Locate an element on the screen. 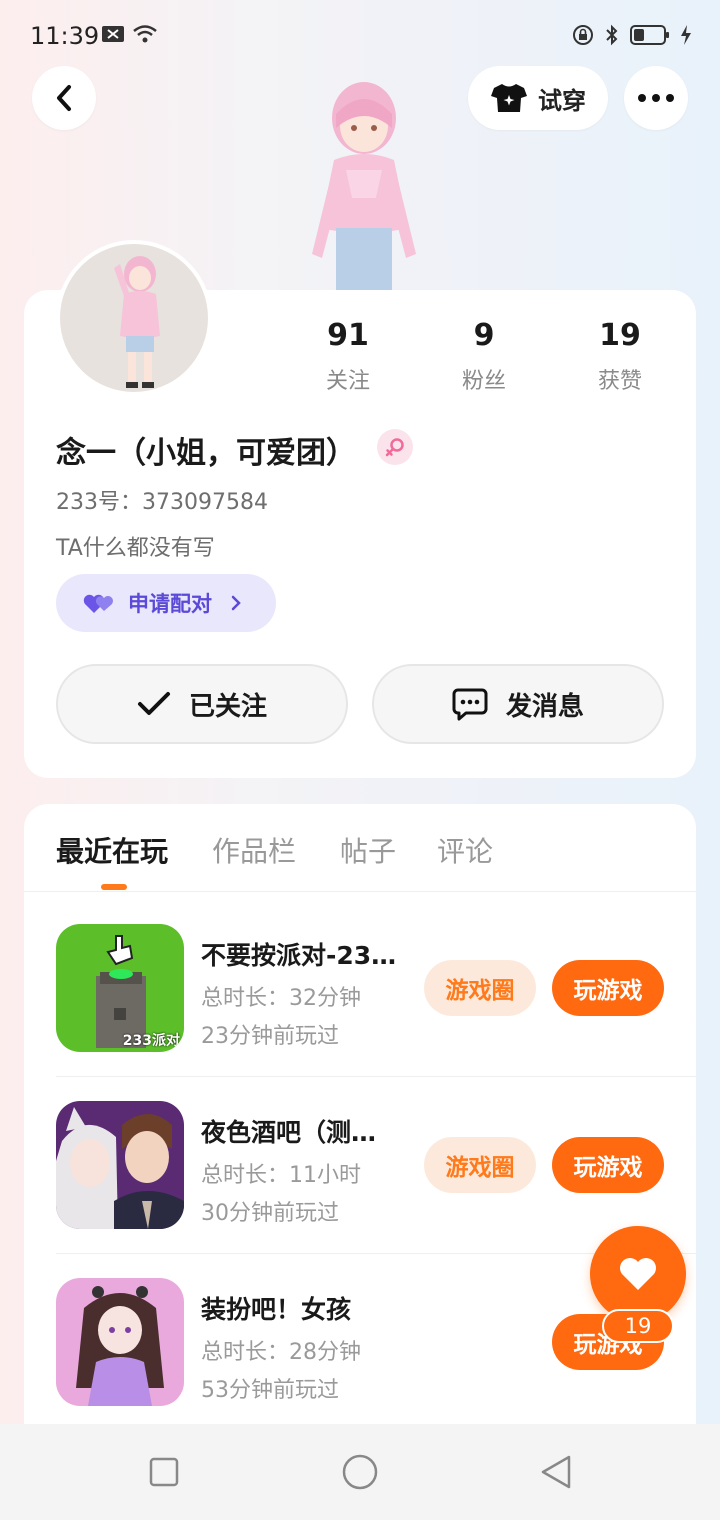  send-message-label: 发消息 is located at coordinates (544, 706).